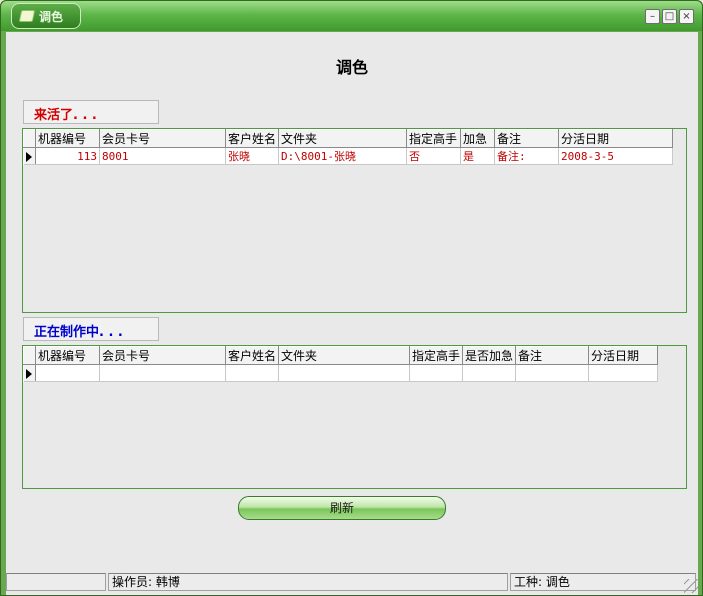  Describe the element at coordinates (344, 373) in the screenshot. I see `cell-folder` at that location.